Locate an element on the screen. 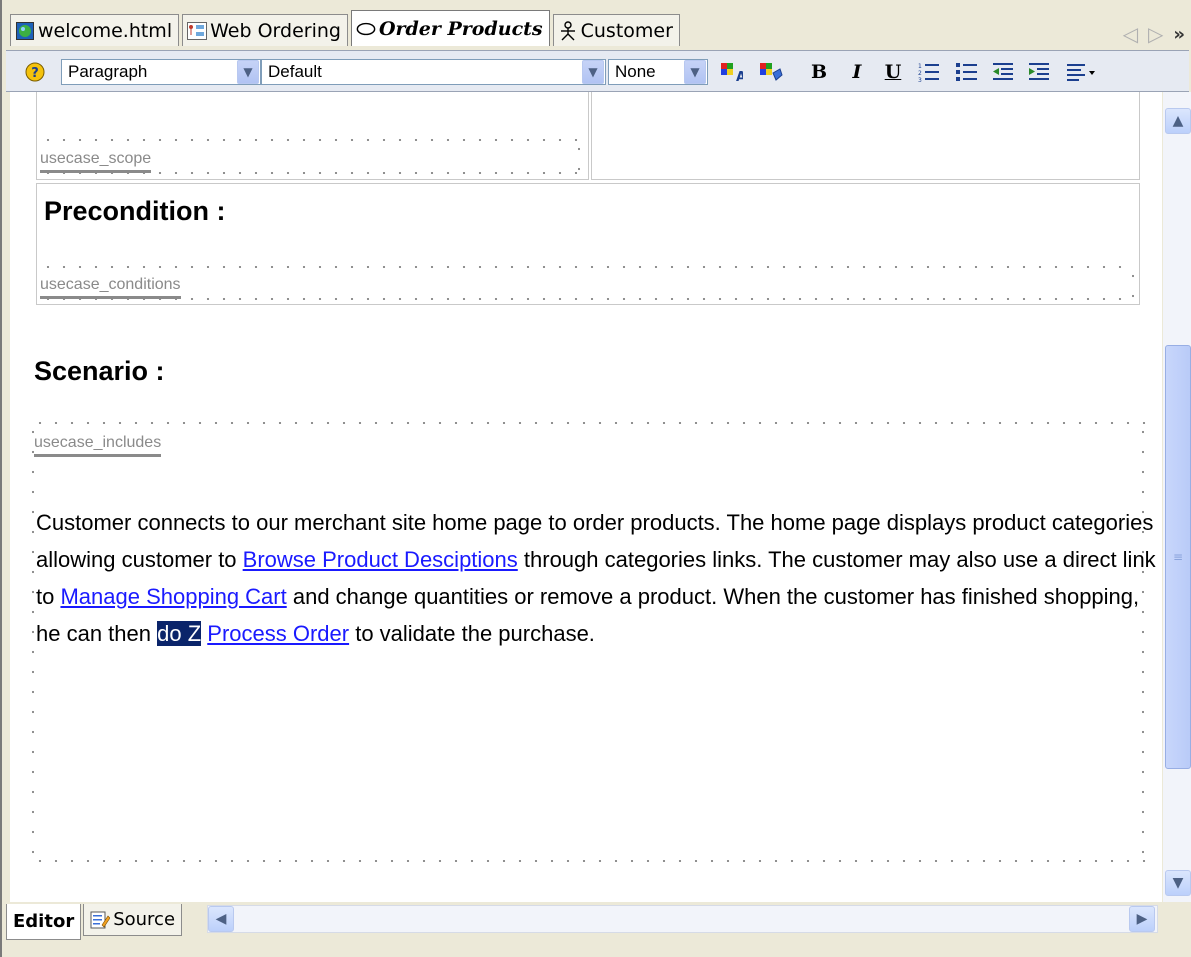  browse-product-descriptions-link: Browse Product Desciptions is located at coordinates (380, 559).